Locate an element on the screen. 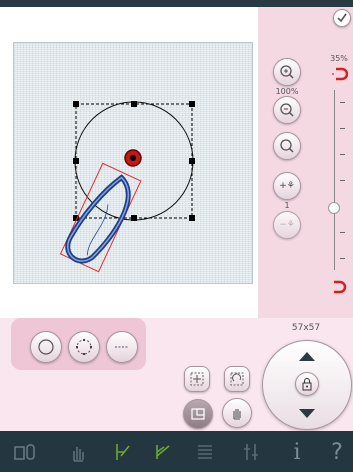 Image resolution: width=353 pixels, height=472 pixels. confirm-button is located at coordinates (342, 18).